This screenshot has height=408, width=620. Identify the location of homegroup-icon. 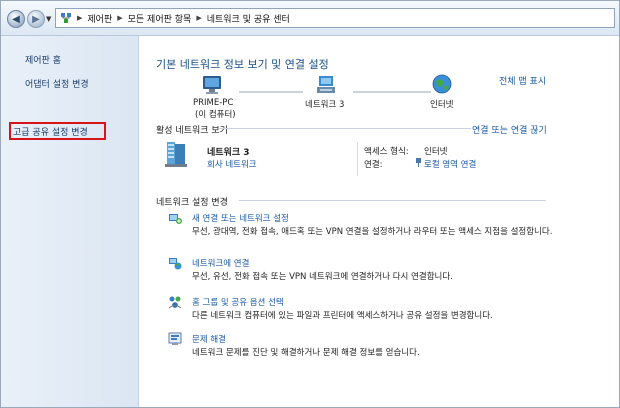
(175, 302).